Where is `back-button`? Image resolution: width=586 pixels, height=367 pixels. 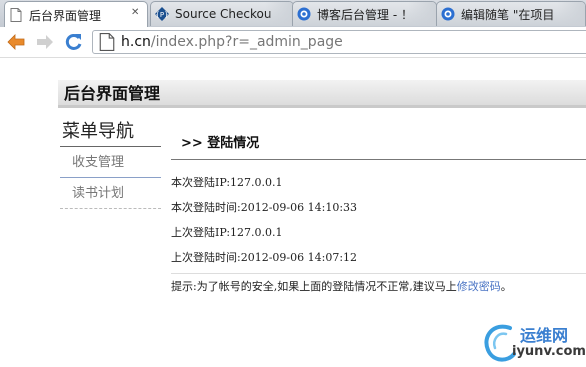
back-button is located at coordinates (16, 42).